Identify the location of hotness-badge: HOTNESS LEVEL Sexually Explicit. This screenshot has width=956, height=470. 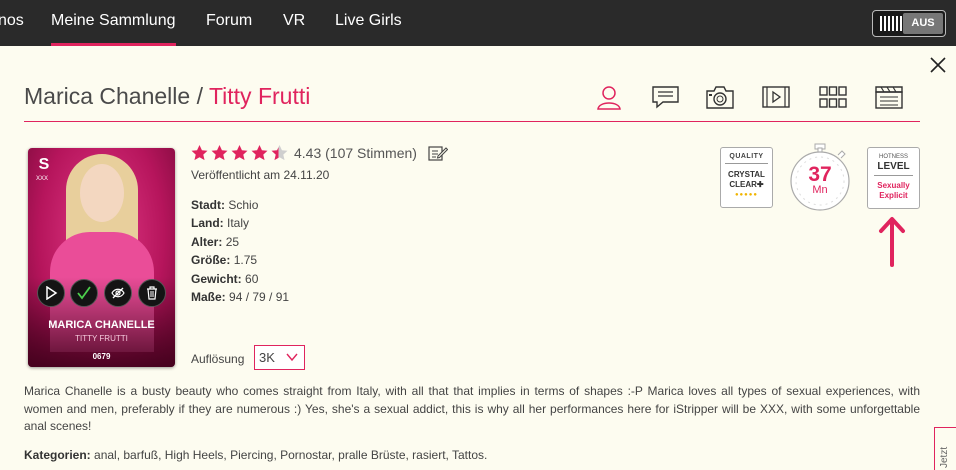
(893, 178).